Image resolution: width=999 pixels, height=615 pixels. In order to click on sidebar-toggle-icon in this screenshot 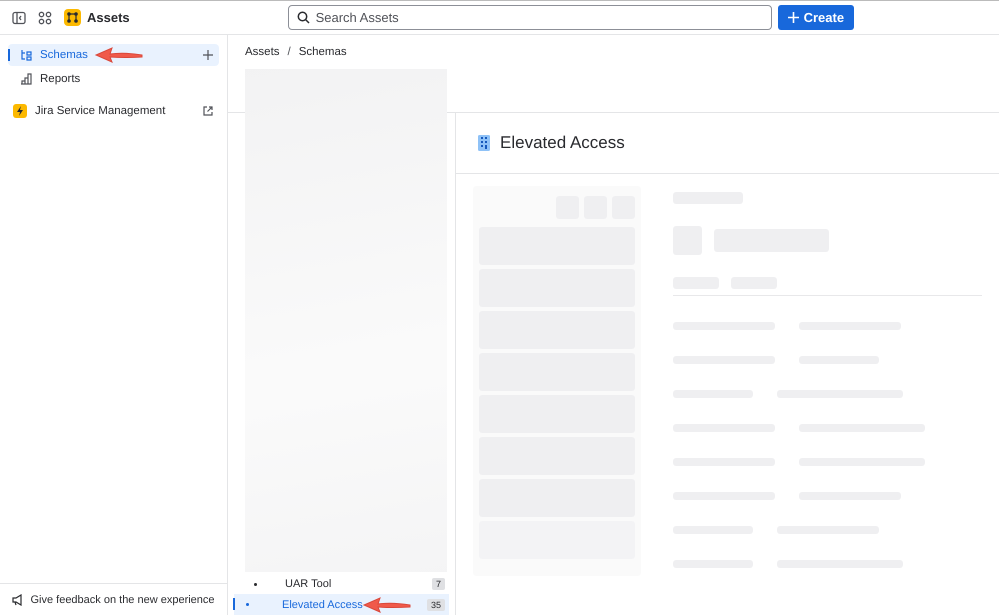, I will do `click(19, 17)`.